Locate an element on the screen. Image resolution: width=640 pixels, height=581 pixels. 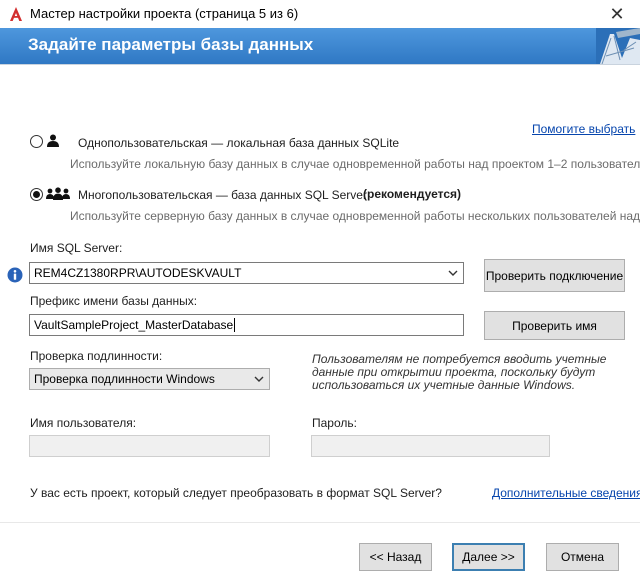
back-button: << Назад is located at coordinates (395, 557).